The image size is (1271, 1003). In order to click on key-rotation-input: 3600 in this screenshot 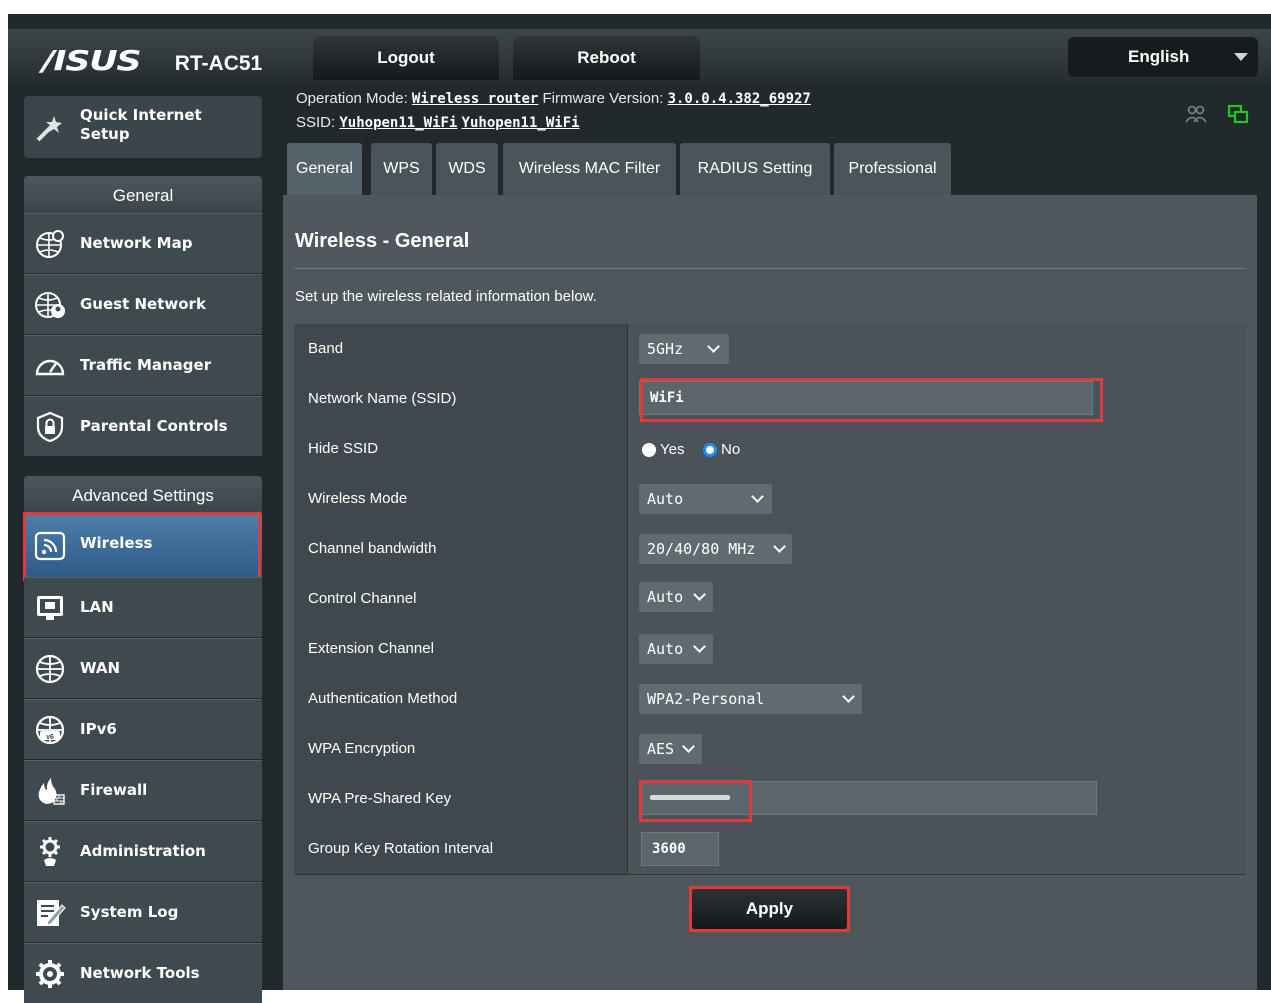, I will do `click(680, 849)`.